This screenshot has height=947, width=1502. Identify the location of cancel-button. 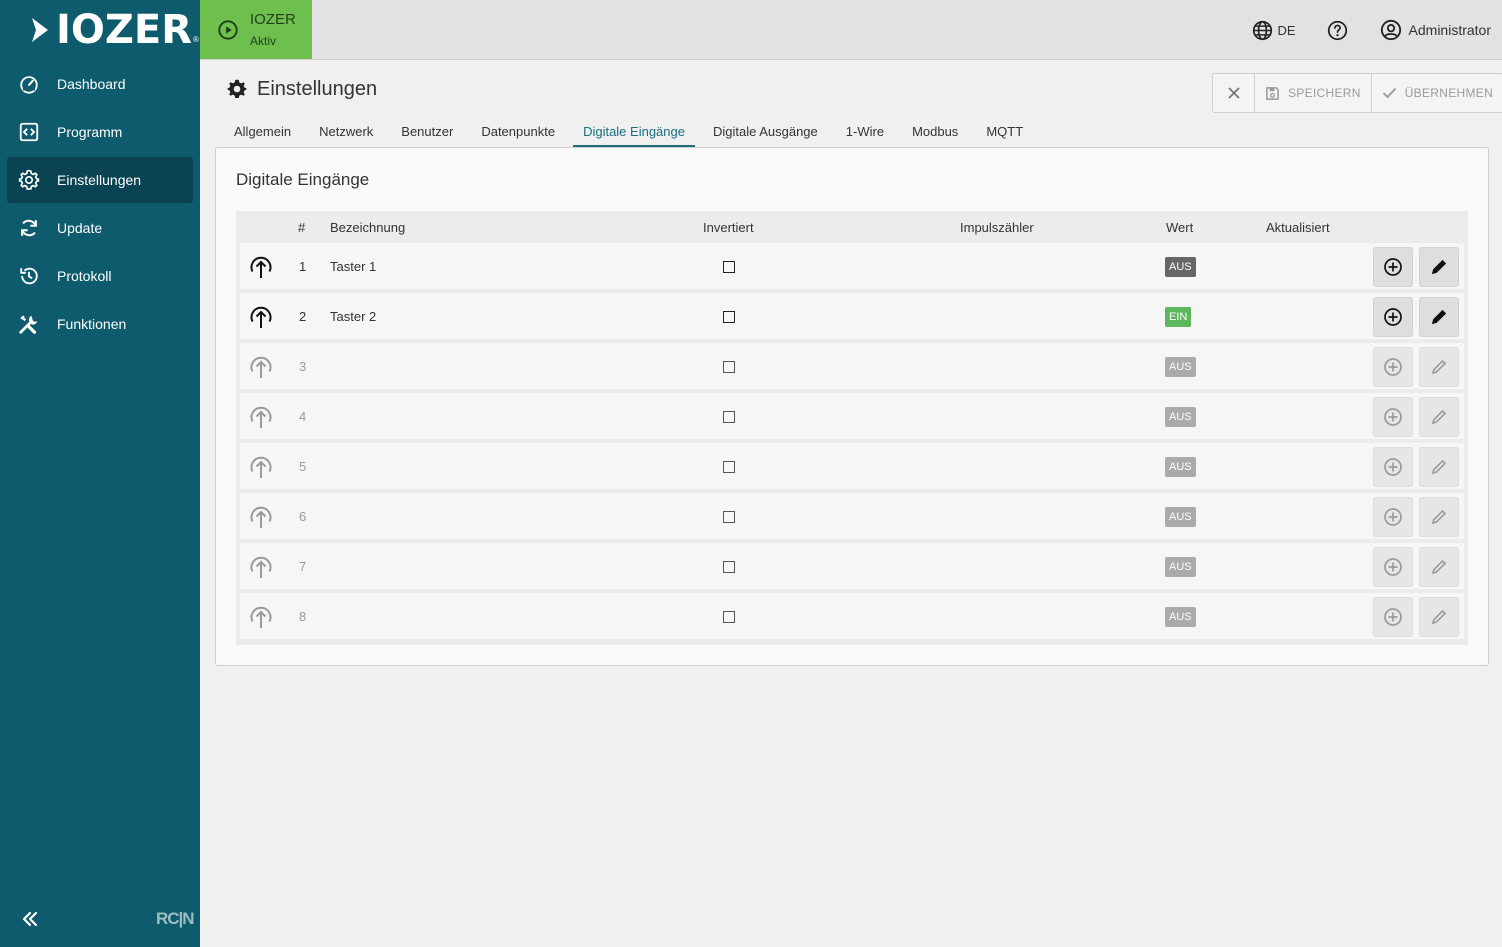
(1233, 93).